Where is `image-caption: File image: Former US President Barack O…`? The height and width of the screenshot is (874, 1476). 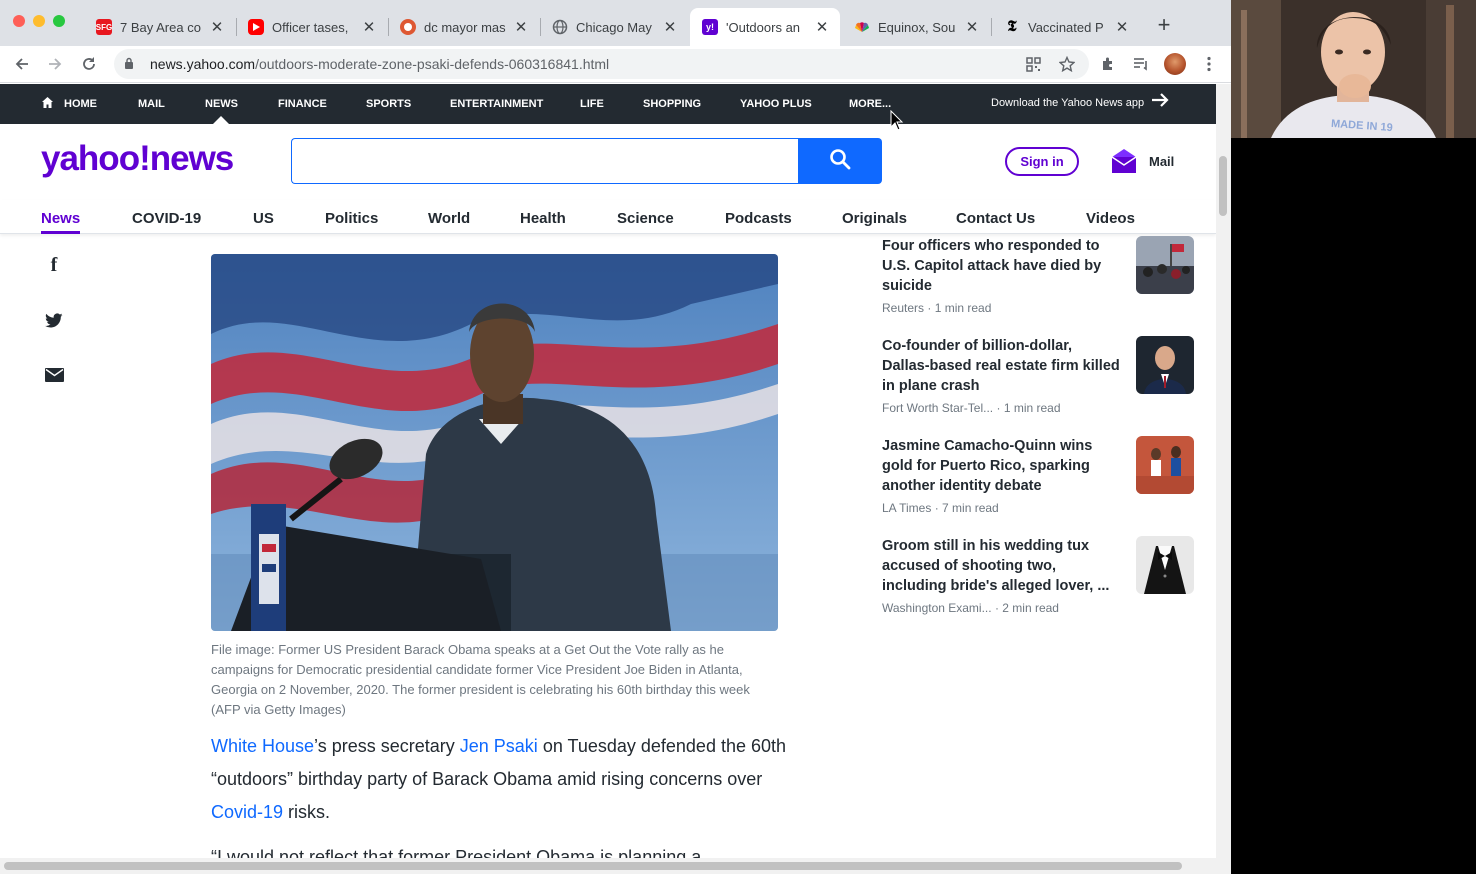 image-caption: File image: Former US President Barack O… is located at coordinates (480, 679).